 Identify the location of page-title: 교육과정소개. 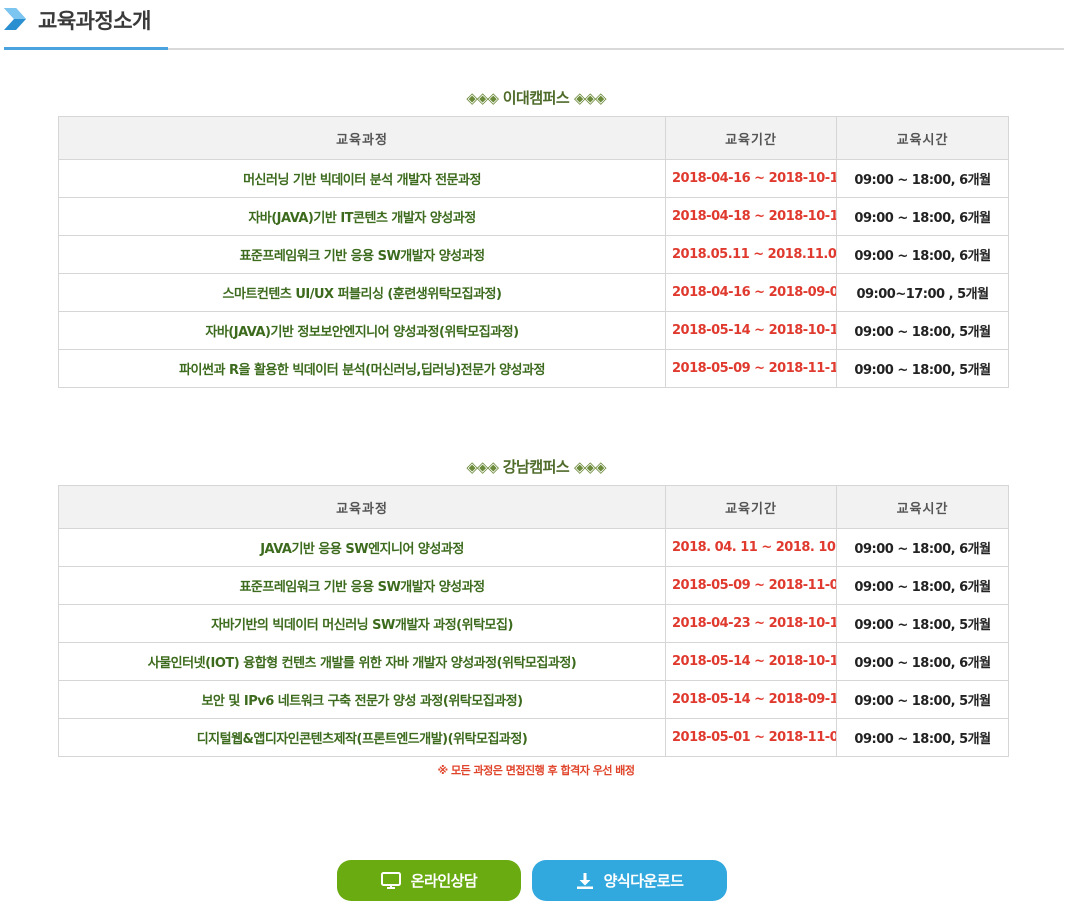
(94, 21).